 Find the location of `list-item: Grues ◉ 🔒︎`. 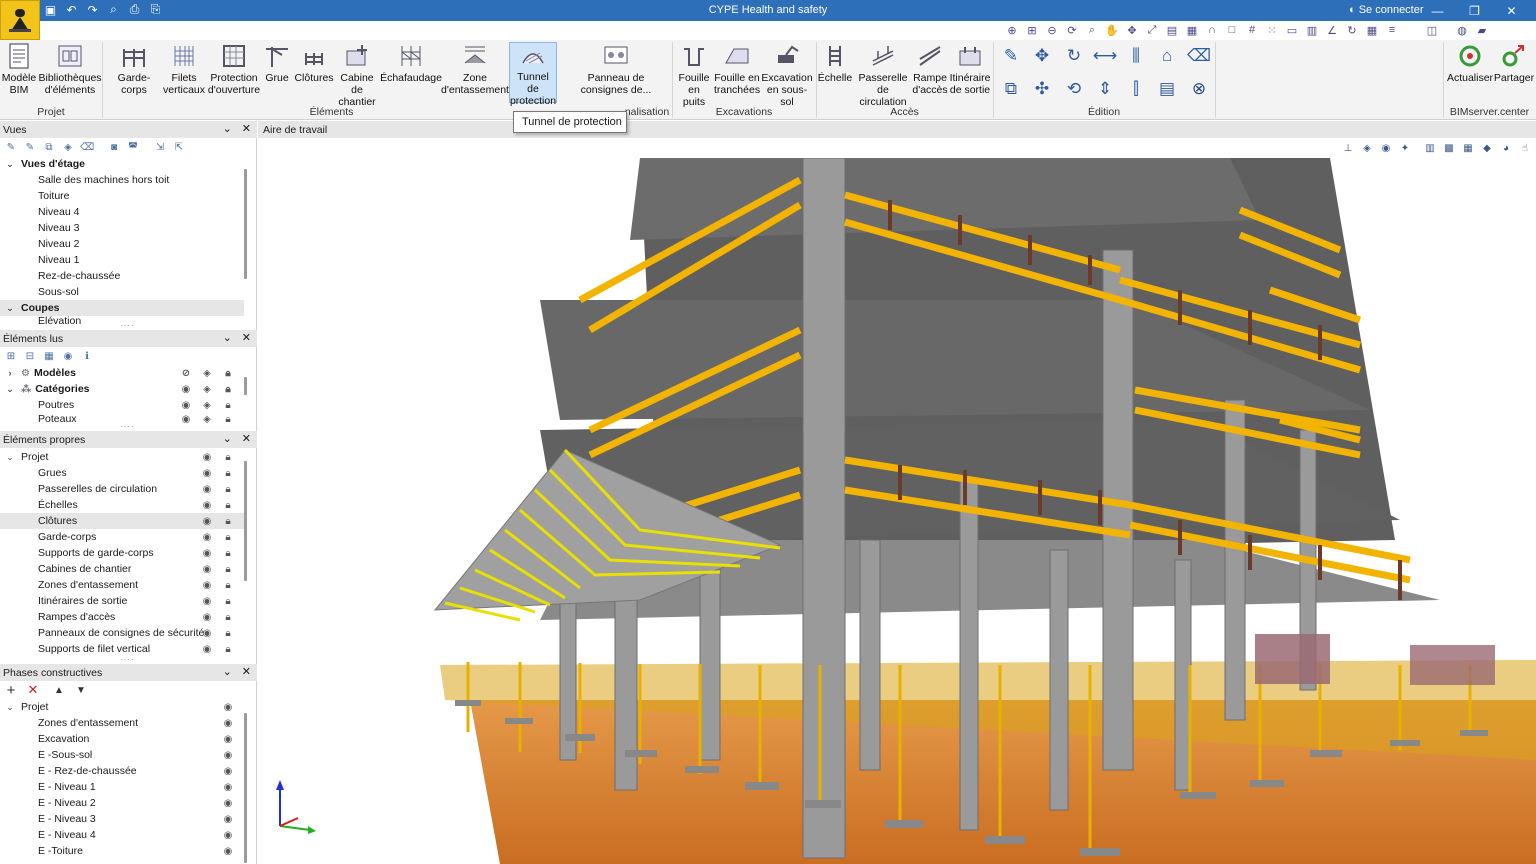

list-item: Grues ◉ 🔒︎ is located at coordinates (122, 473).